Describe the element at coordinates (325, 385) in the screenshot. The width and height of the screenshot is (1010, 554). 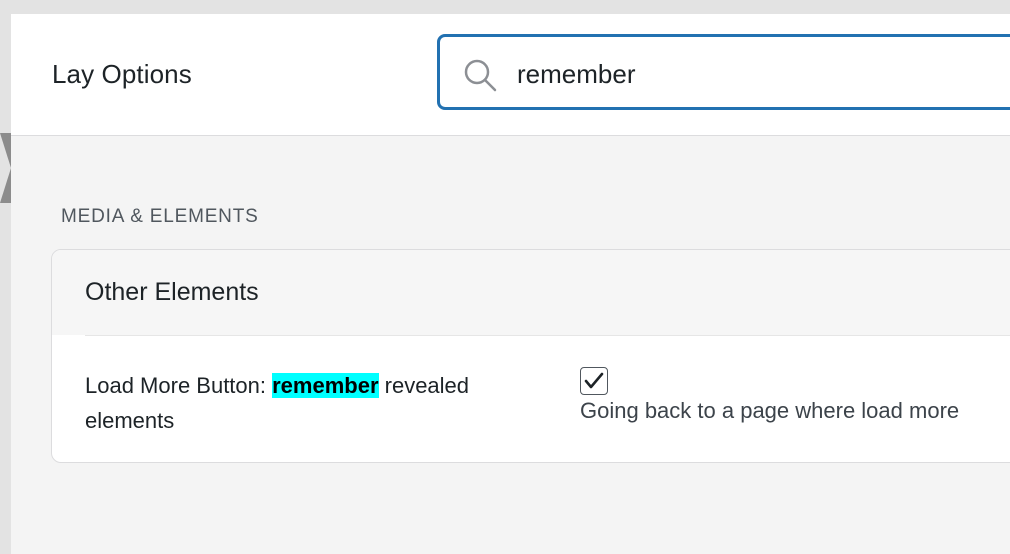
I see `search-highlight: remember` at that location.